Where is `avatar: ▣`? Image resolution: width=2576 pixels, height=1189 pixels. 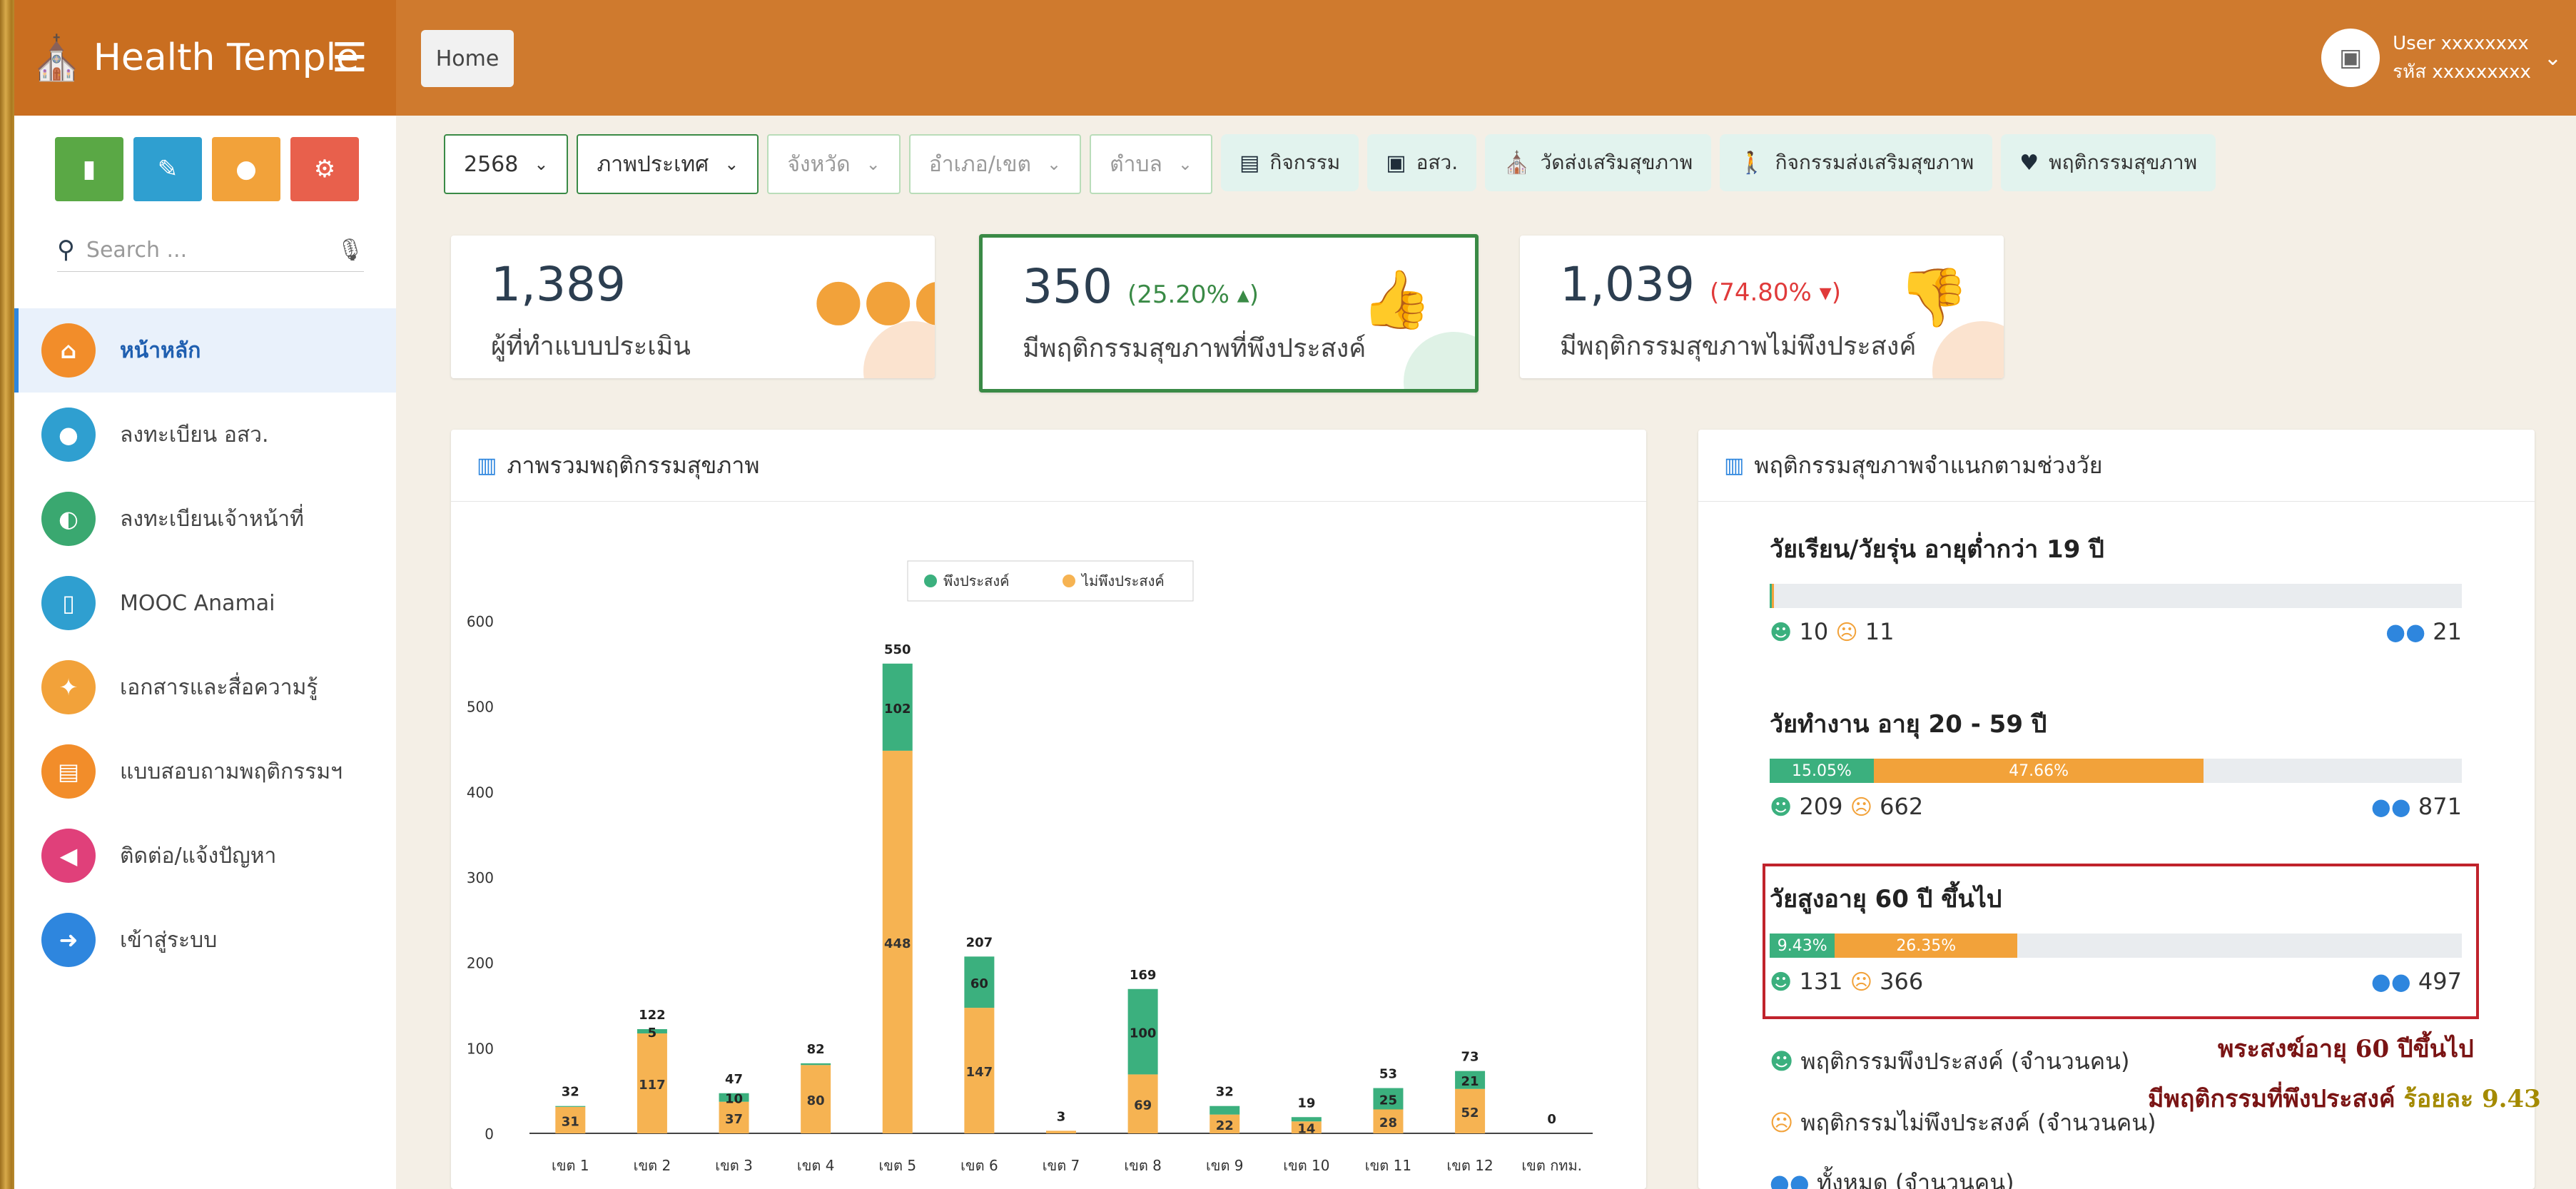
avatar: ▣ is located at coordinates (2350, 58).